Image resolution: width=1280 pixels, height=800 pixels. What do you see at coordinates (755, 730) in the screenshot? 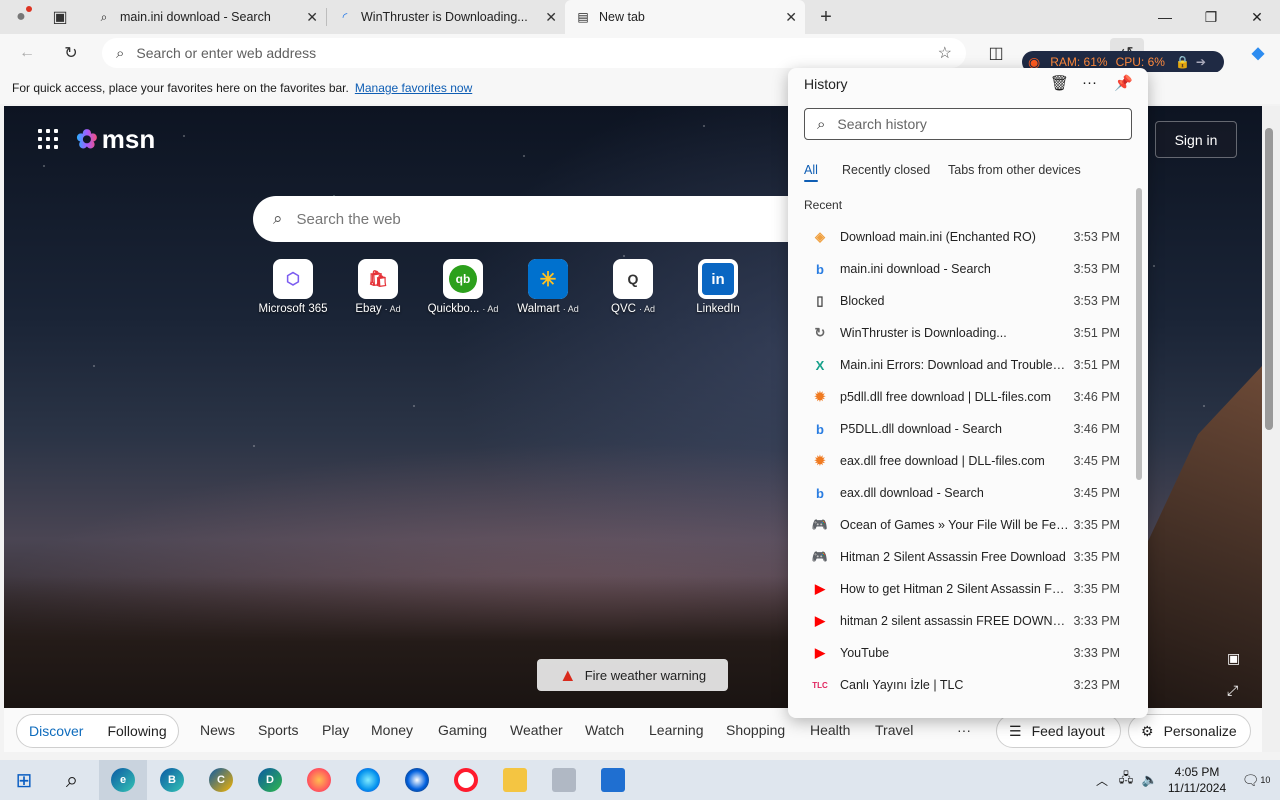
I see `nav-shopping: Shopping` at bounding box center [755, 730].